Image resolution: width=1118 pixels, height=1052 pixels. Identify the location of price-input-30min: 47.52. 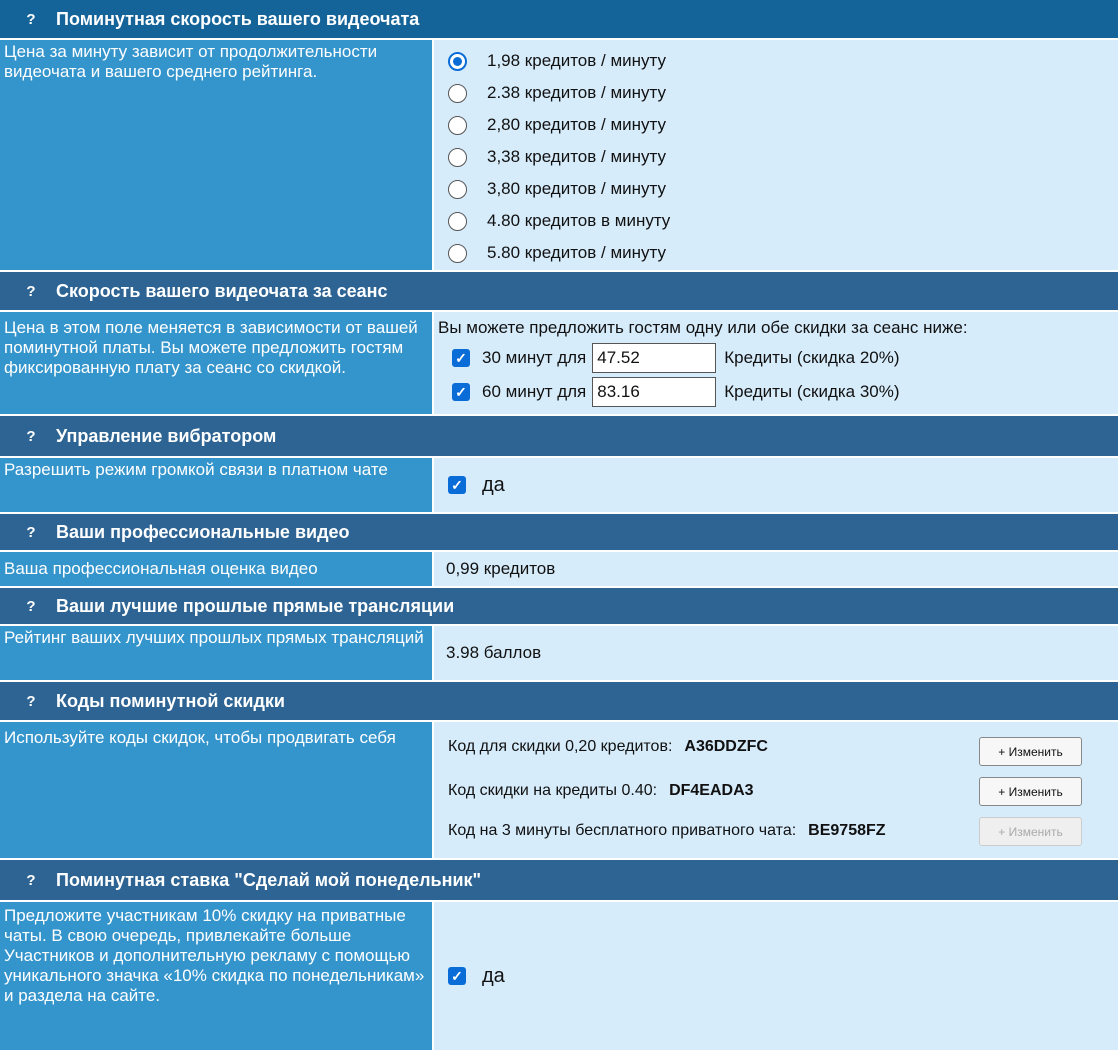
(654, 358).